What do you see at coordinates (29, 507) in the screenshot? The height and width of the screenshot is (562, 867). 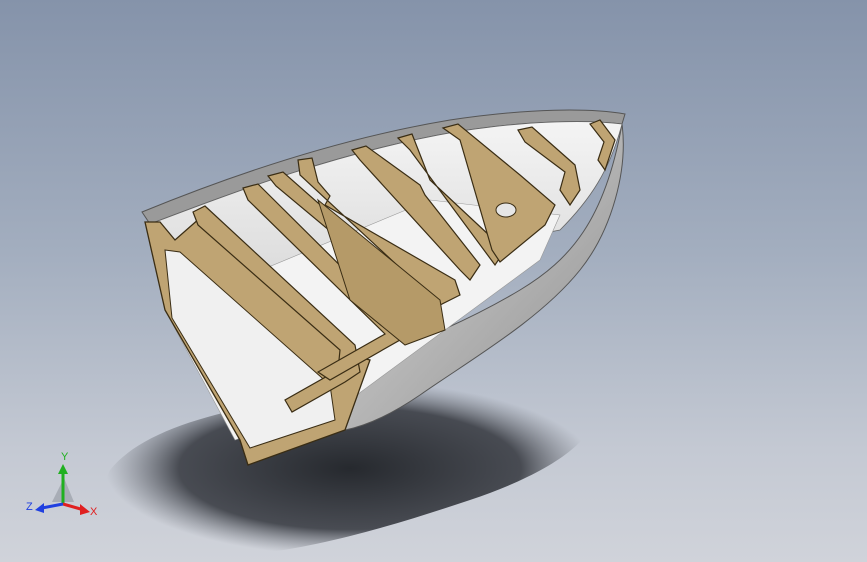 I see `z-axis-label: Z` at bounding box center [29, 507].